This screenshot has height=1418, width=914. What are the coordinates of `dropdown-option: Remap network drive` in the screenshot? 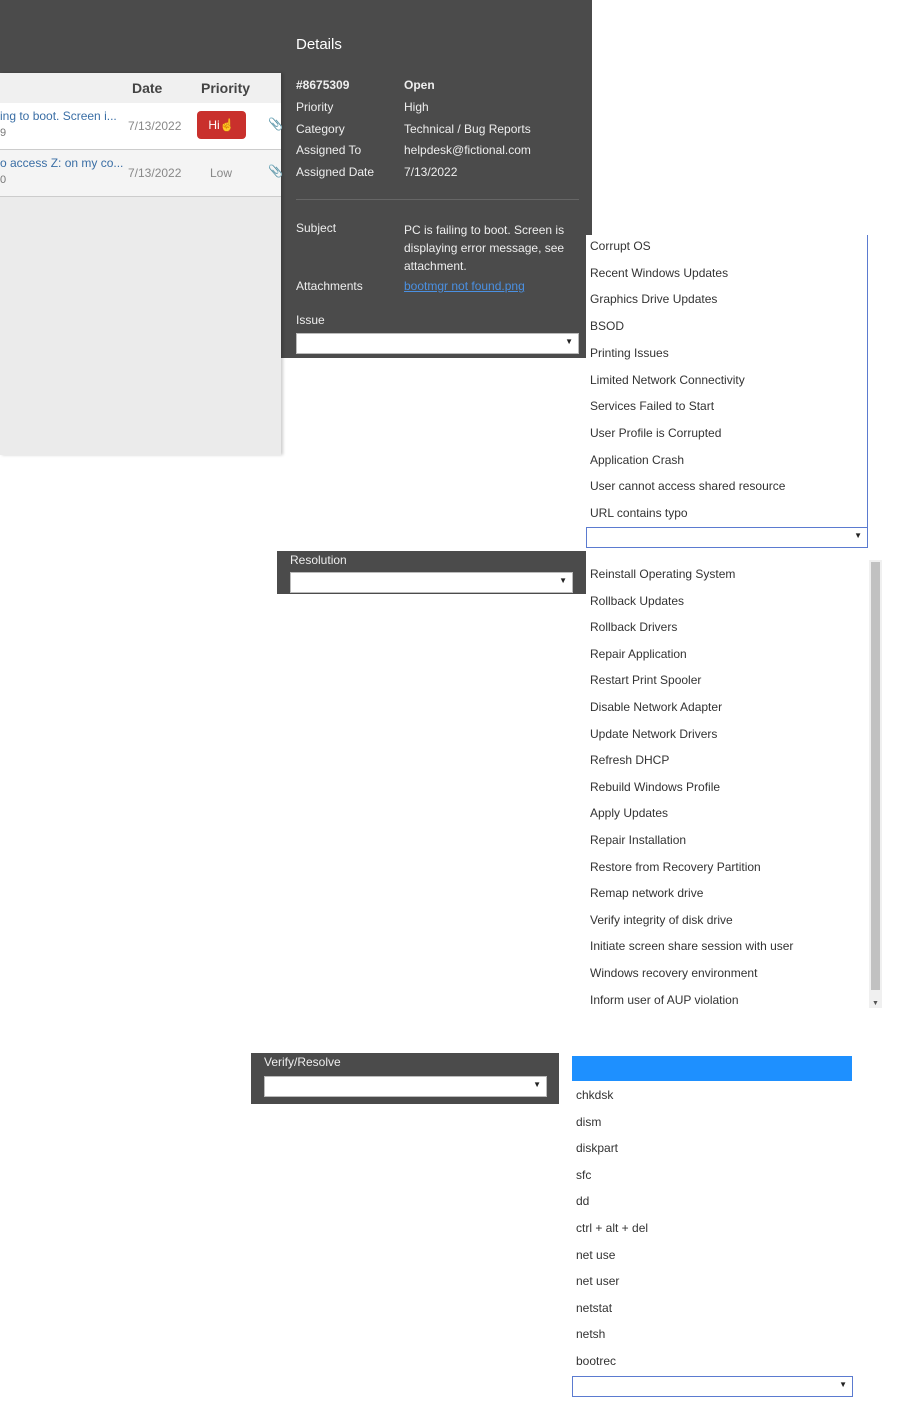 It's located at (646, 893).